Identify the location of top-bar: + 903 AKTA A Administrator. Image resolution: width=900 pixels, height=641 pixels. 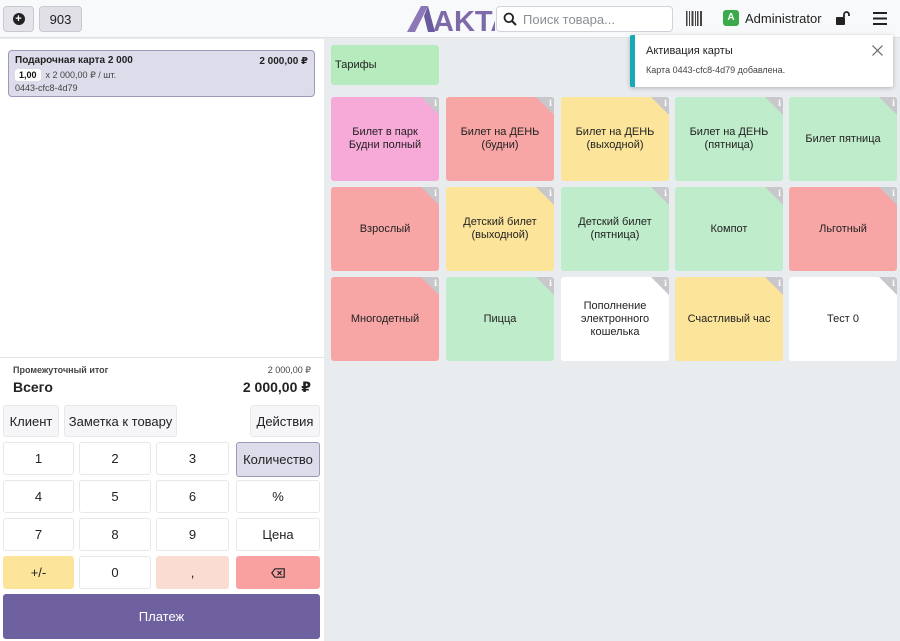
(450, 19).